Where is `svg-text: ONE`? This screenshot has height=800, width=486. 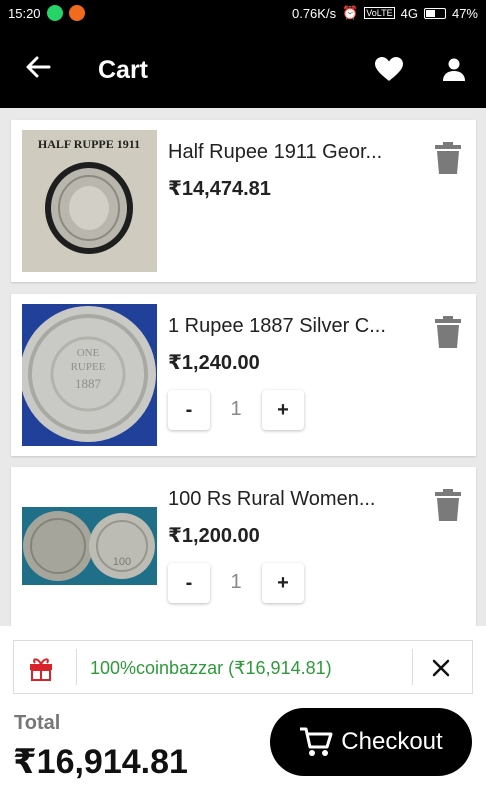 svg-text: ONE is located at coordinates (88, 353).